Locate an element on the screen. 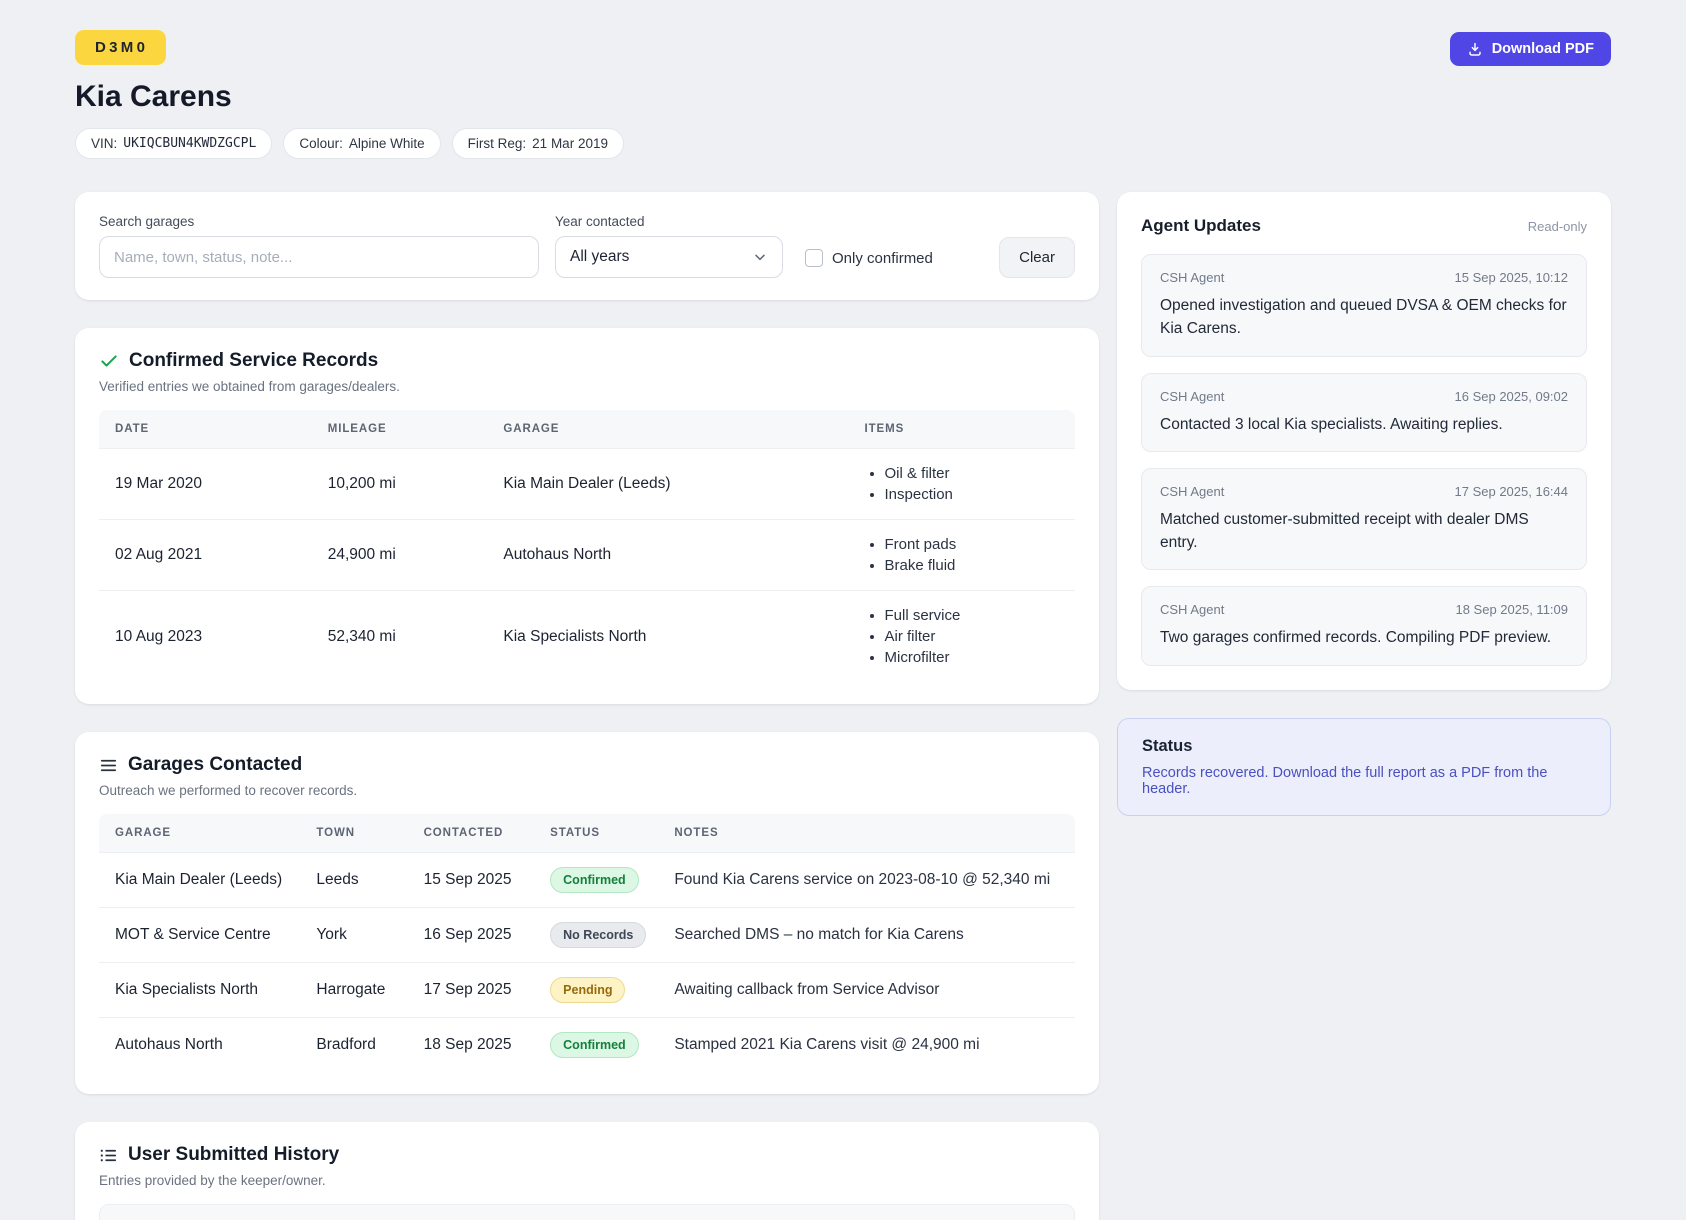 The height and width of the screenshot is (1220, 1686). year-select: All years is located at coordinates (669, 257).